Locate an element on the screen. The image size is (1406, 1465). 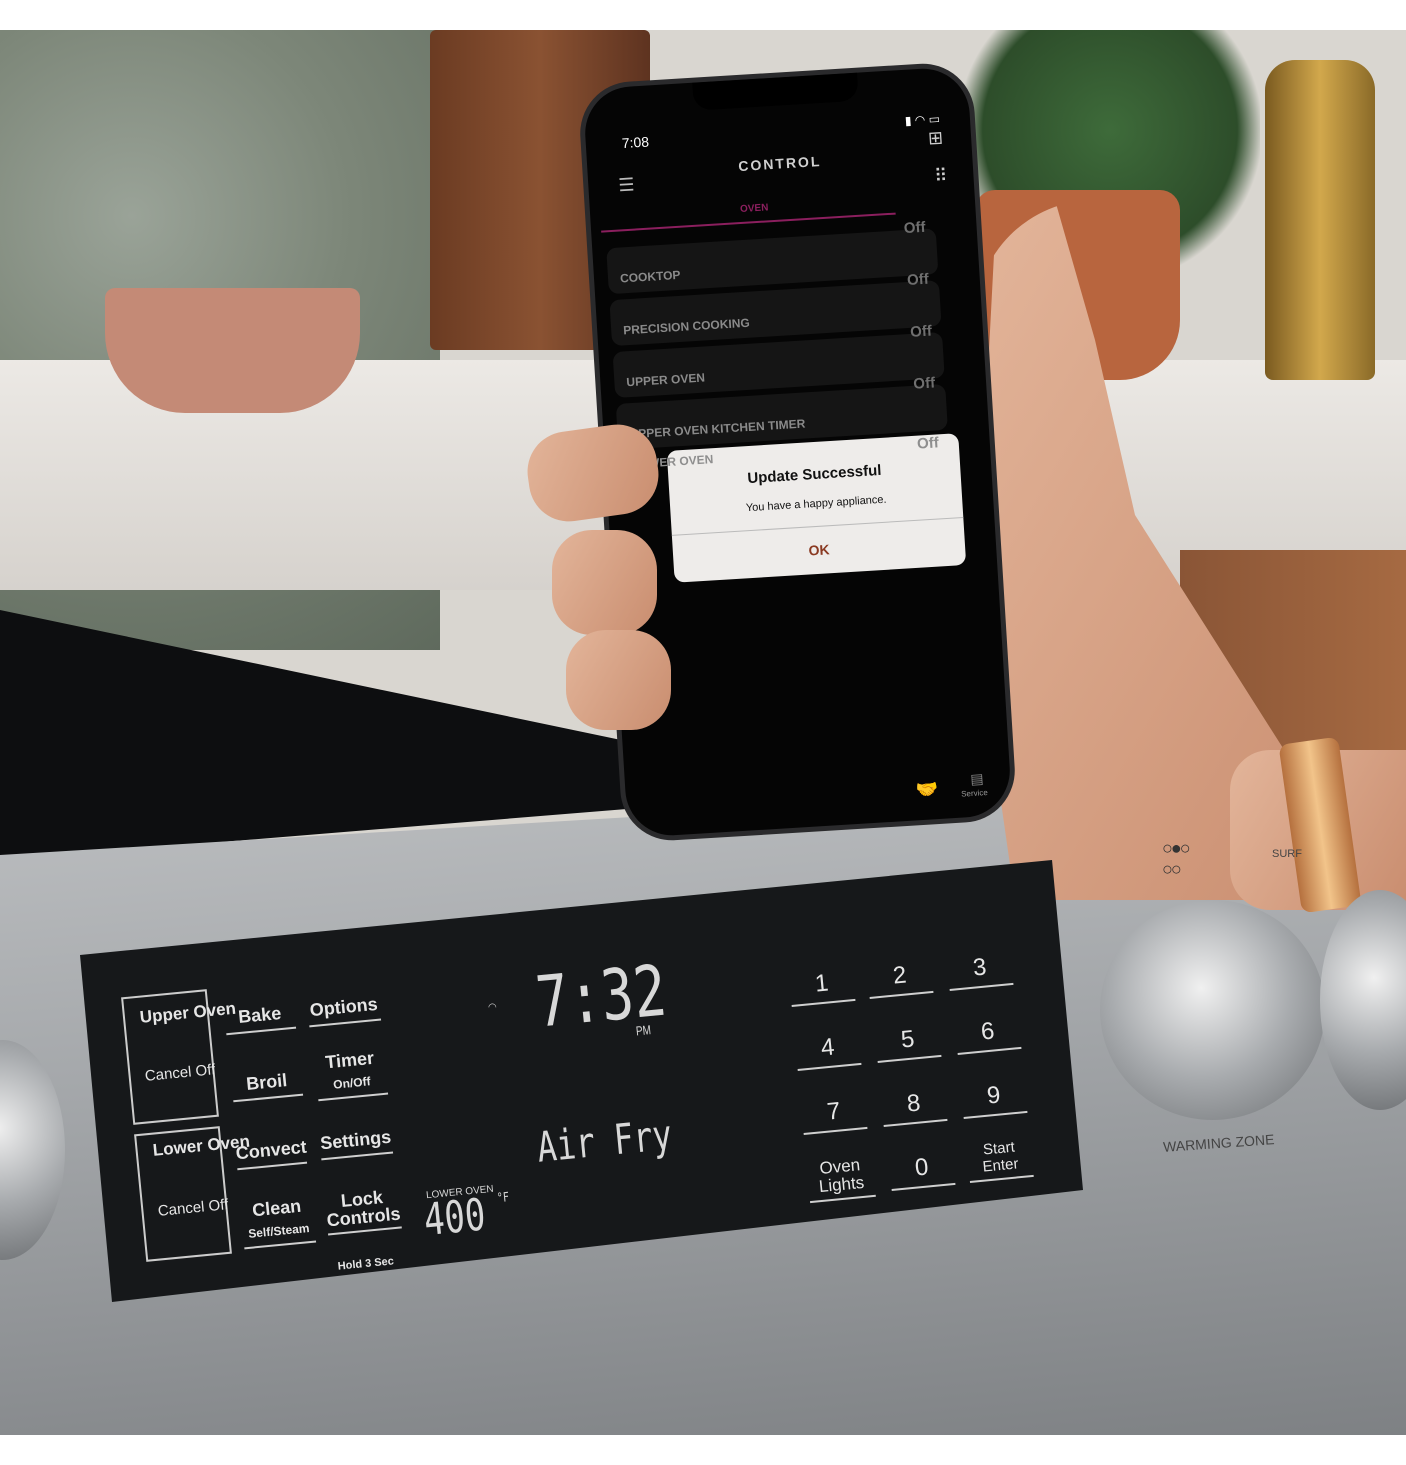
key-1: 1 is located at coordinates (822, 987).